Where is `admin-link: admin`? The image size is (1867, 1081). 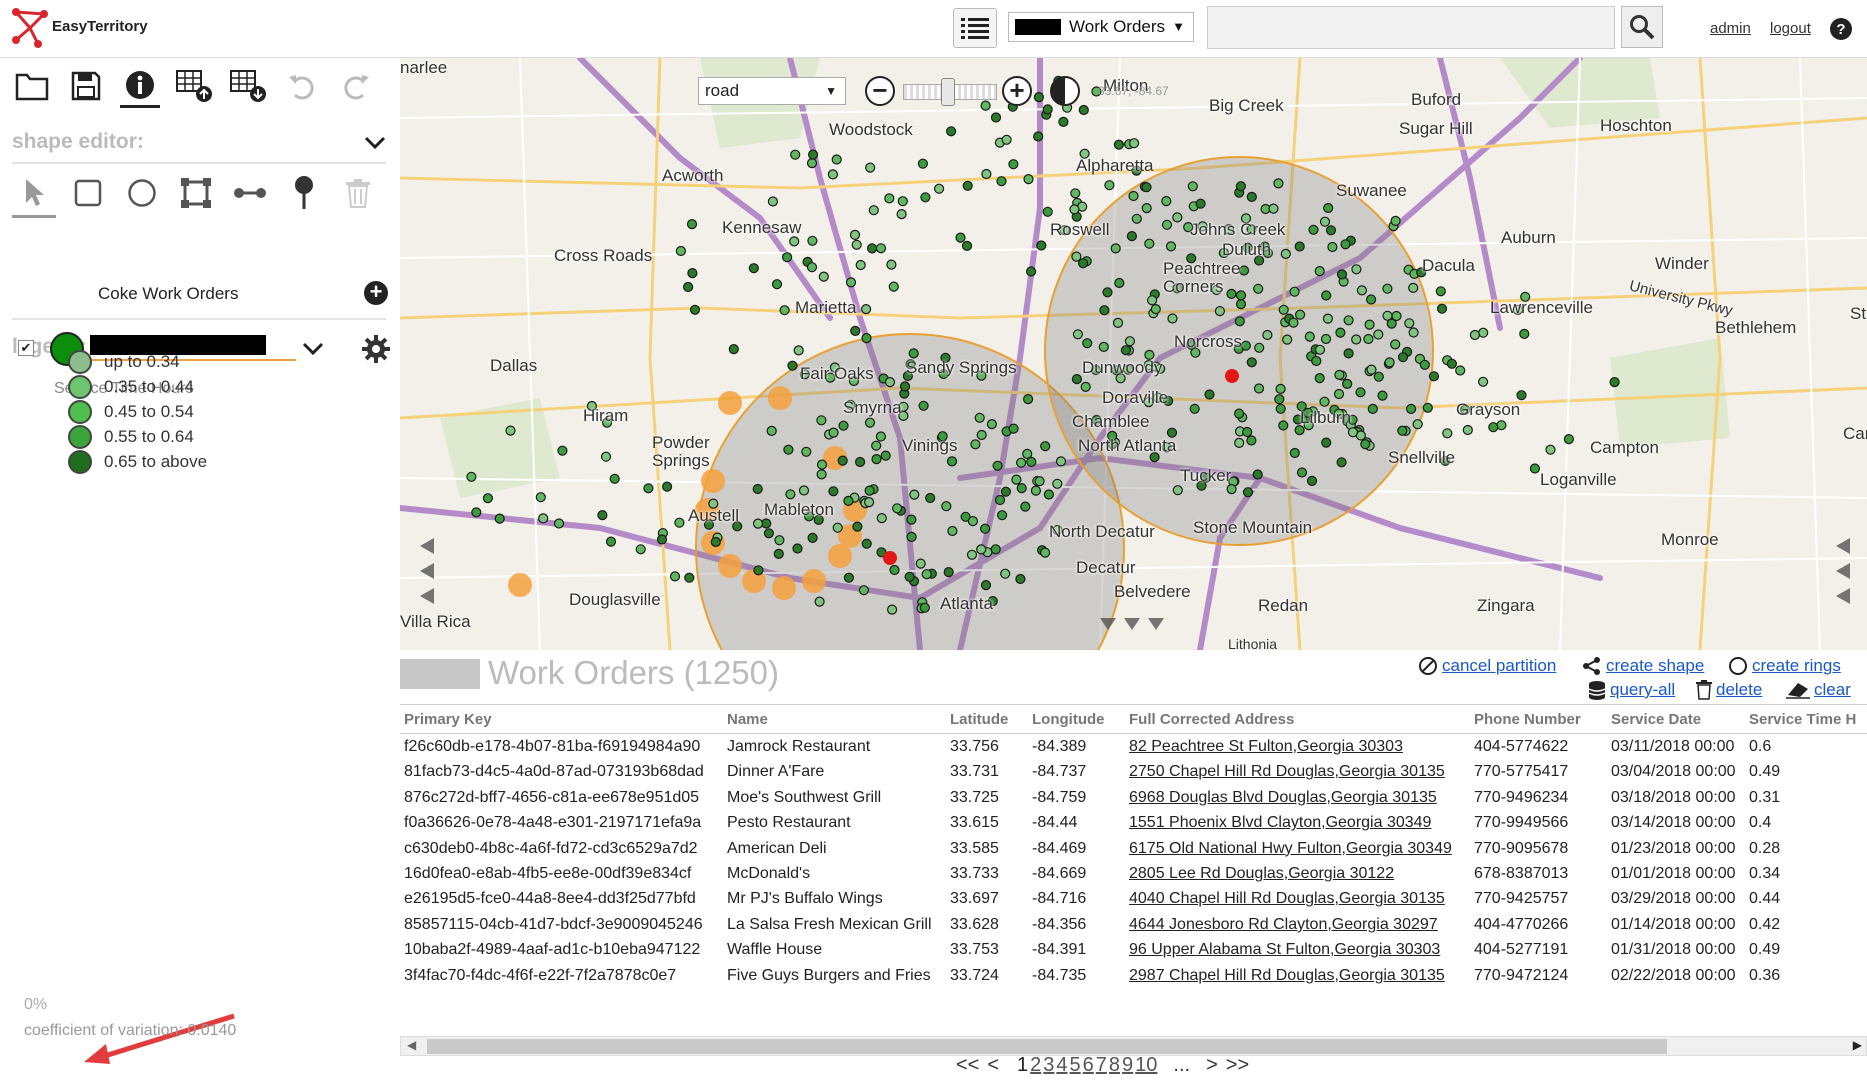 admin-link: admin is located at coordinates (1730, 28).